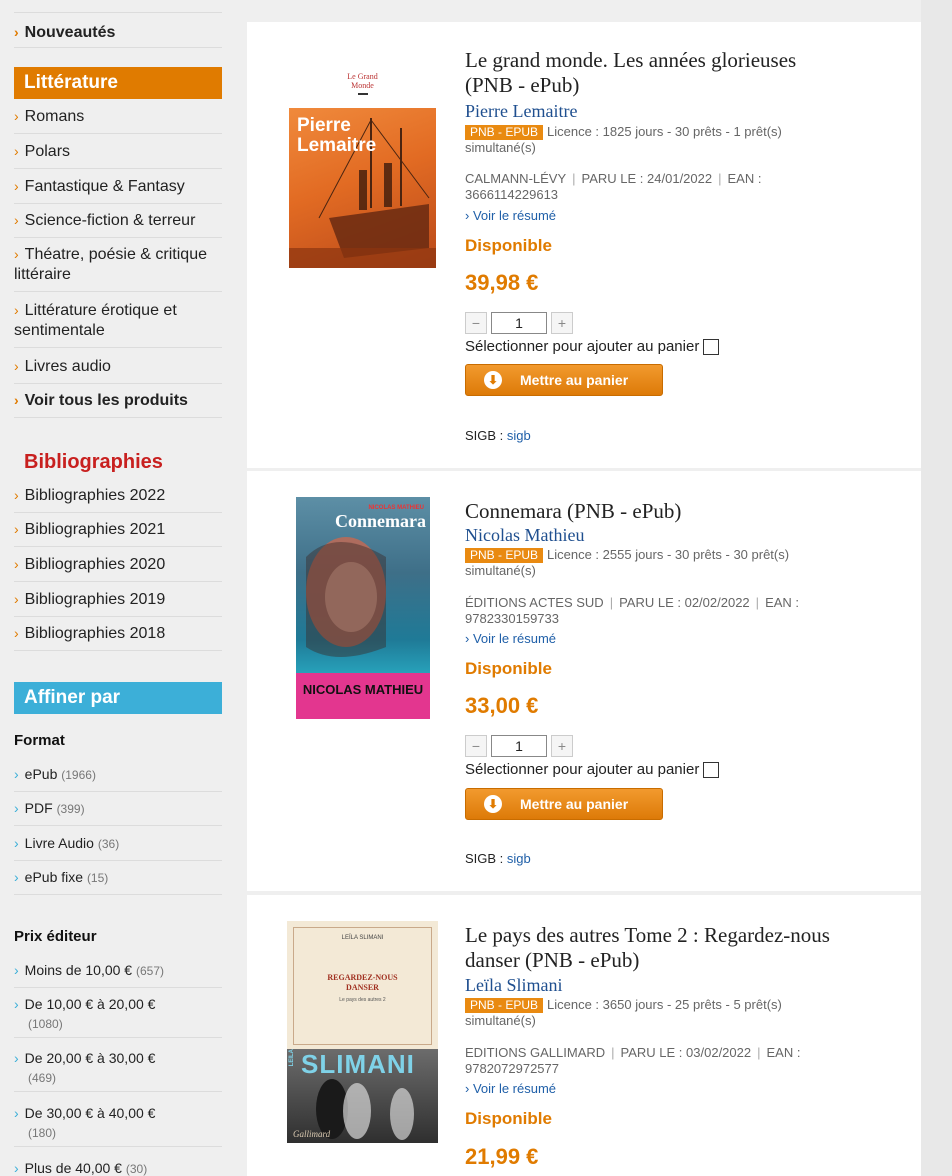 The height and width of the screenshot is (1176, 952). Describe the element at coordinates (90, 1004) in the screenshot. I see `filter-label: De 10,00 € à 20,00 €` at that location.